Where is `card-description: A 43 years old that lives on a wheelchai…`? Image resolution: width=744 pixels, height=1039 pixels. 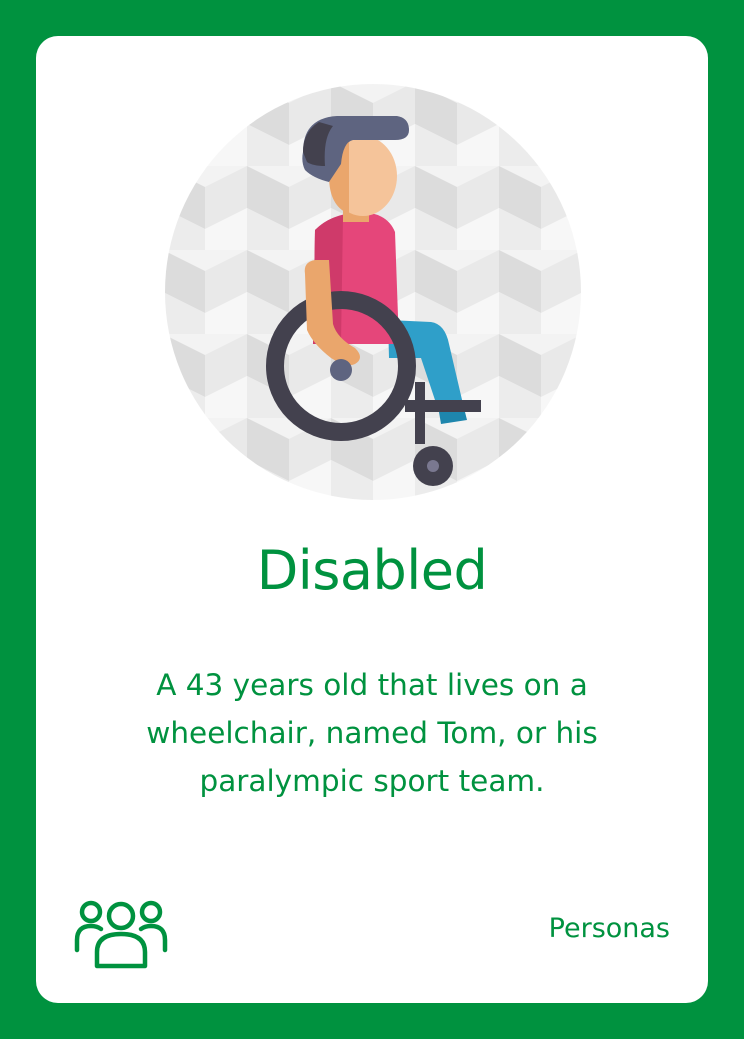 card-description: A 43 years old that lives on a wheelchai… is located at coordinates (372, 733).